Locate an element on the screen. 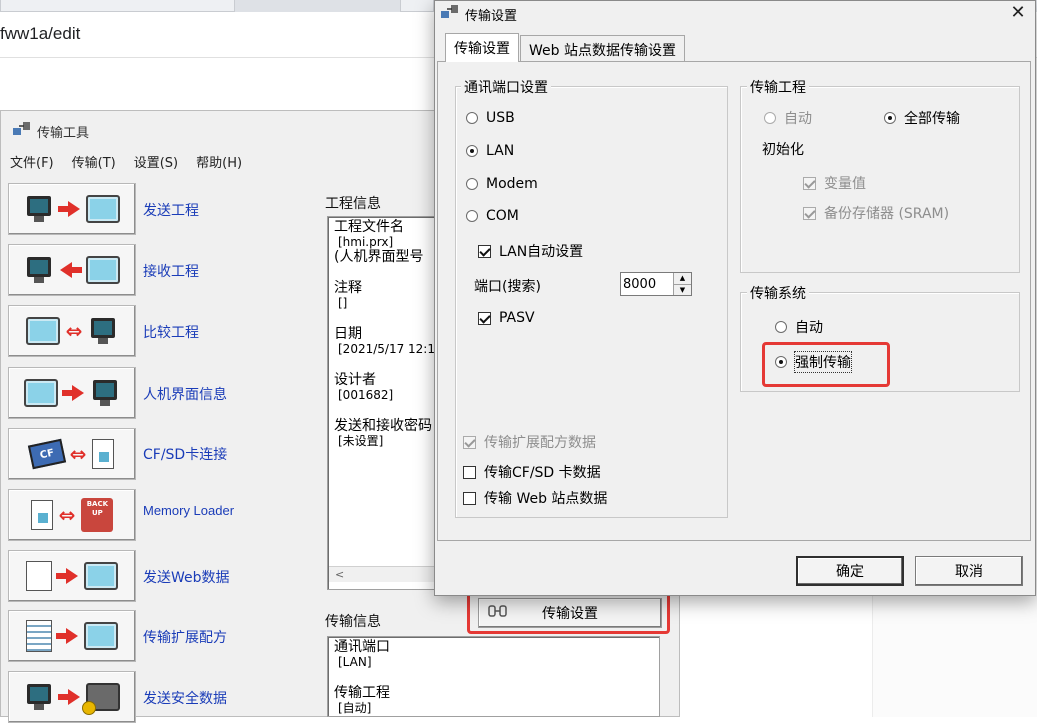 The image size is (1037, 723). send-project-label: 发送工程 is located at coordinates (171, 210).